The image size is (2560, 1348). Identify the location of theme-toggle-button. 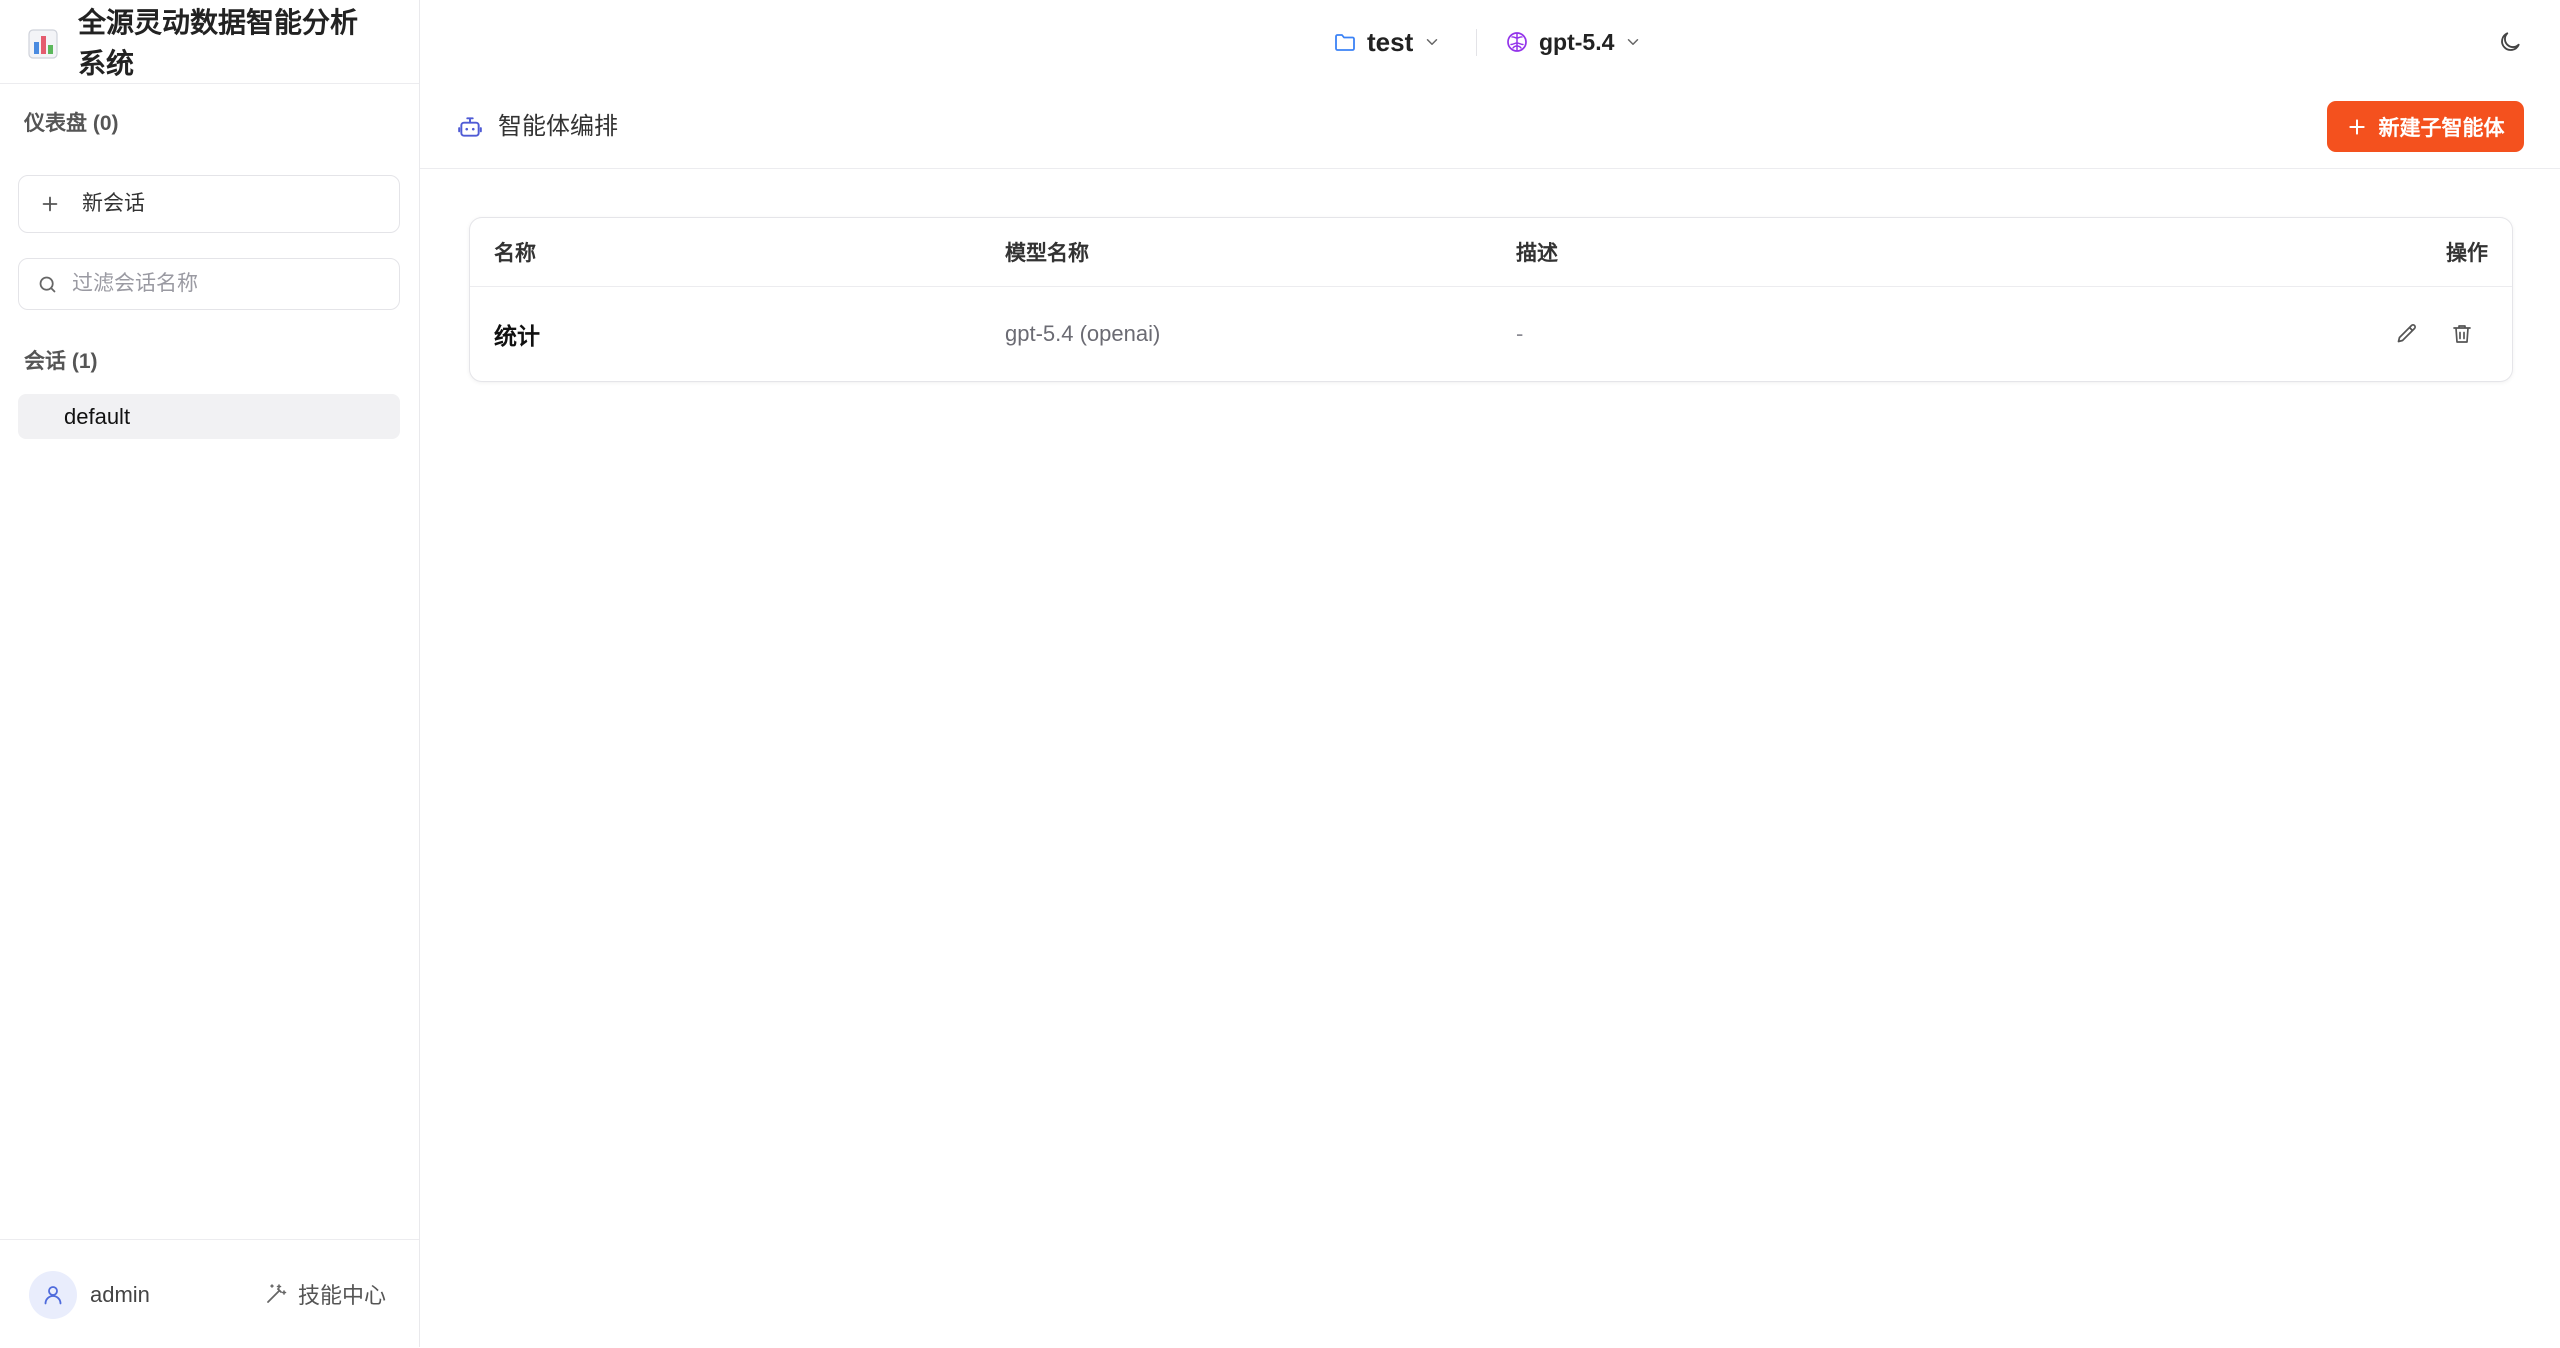
(2510, 42).